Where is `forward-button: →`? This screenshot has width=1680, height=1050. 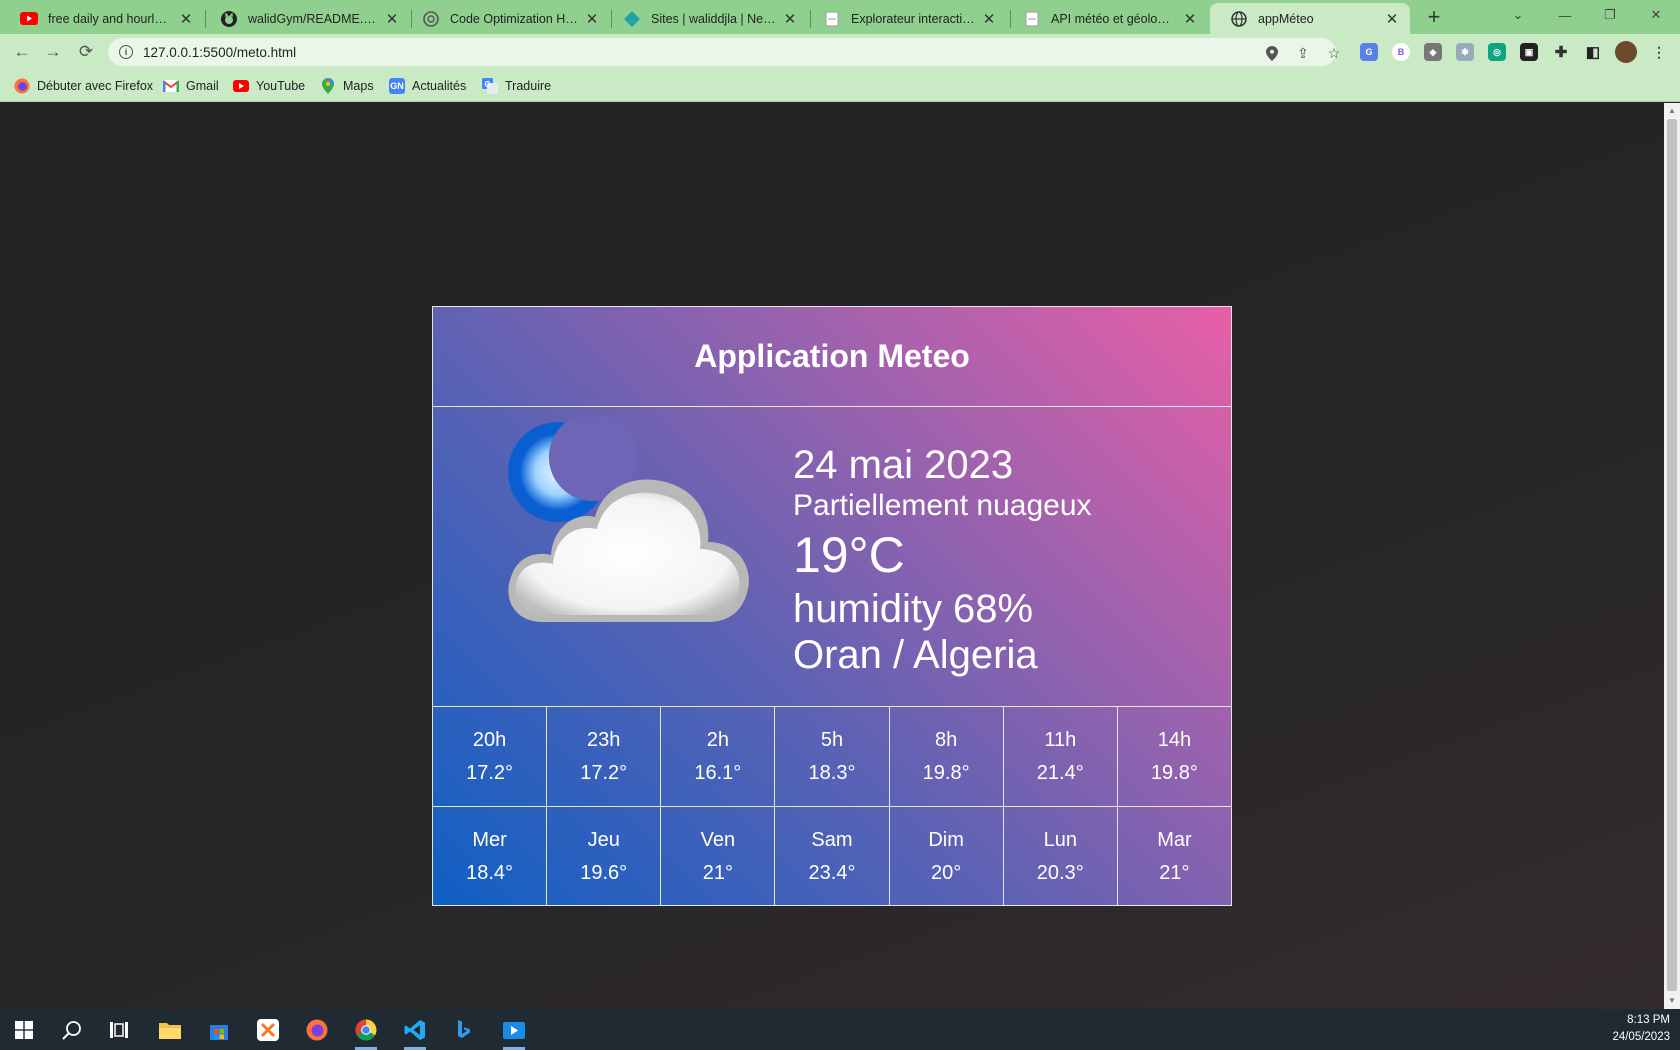
forward-button: → is located at coordinates (53, 52).